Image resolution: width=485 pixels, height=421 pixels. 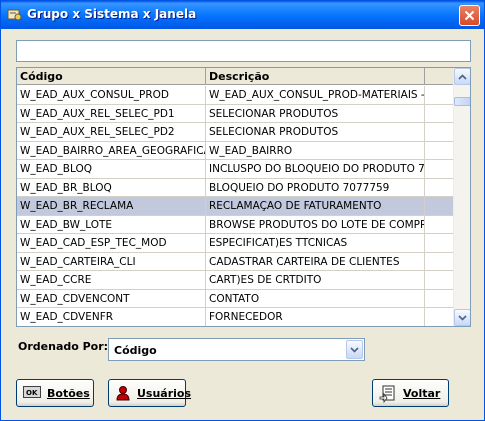 I want to click on window-key-icon, so click(x=15, y=15).